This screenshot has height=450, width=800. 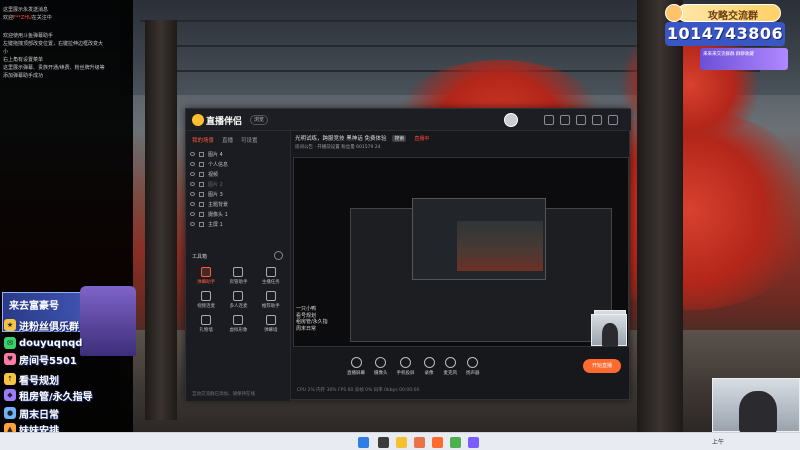 What do you see at coordinates (479, 239) in the screenshot?
I see `preview-nested-window` at bounding box center [479, 239].